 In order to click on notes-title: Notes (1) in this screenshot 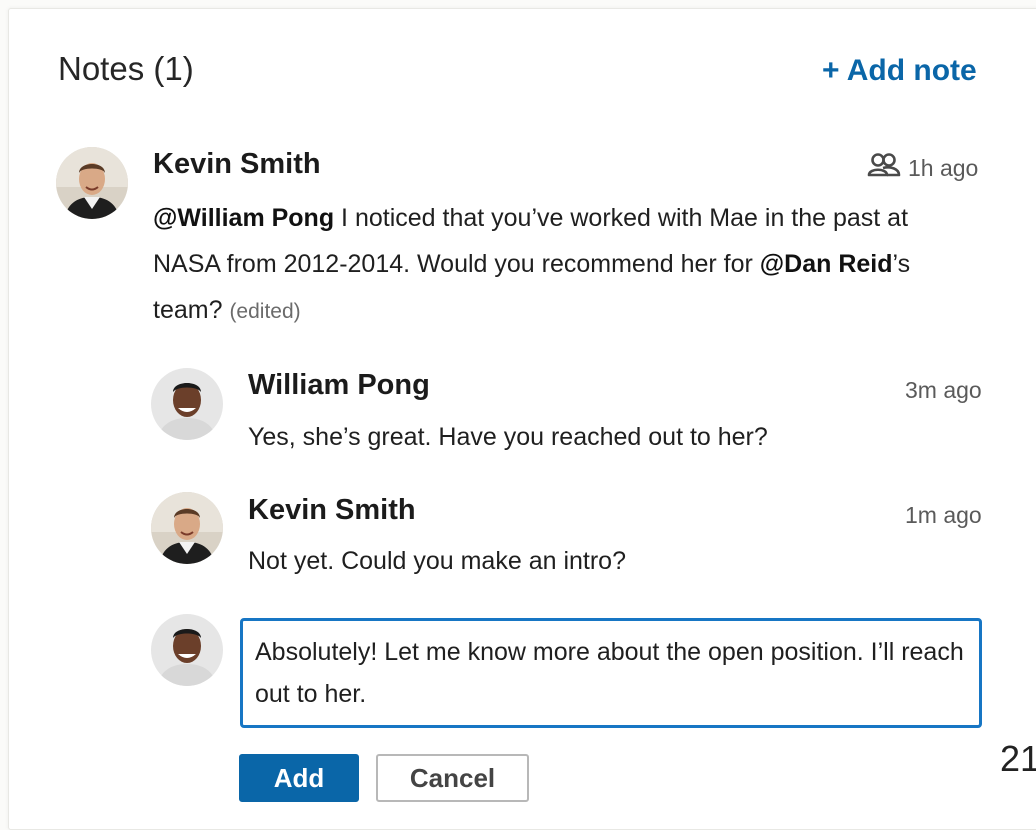, I will do `click(126, 68)`.